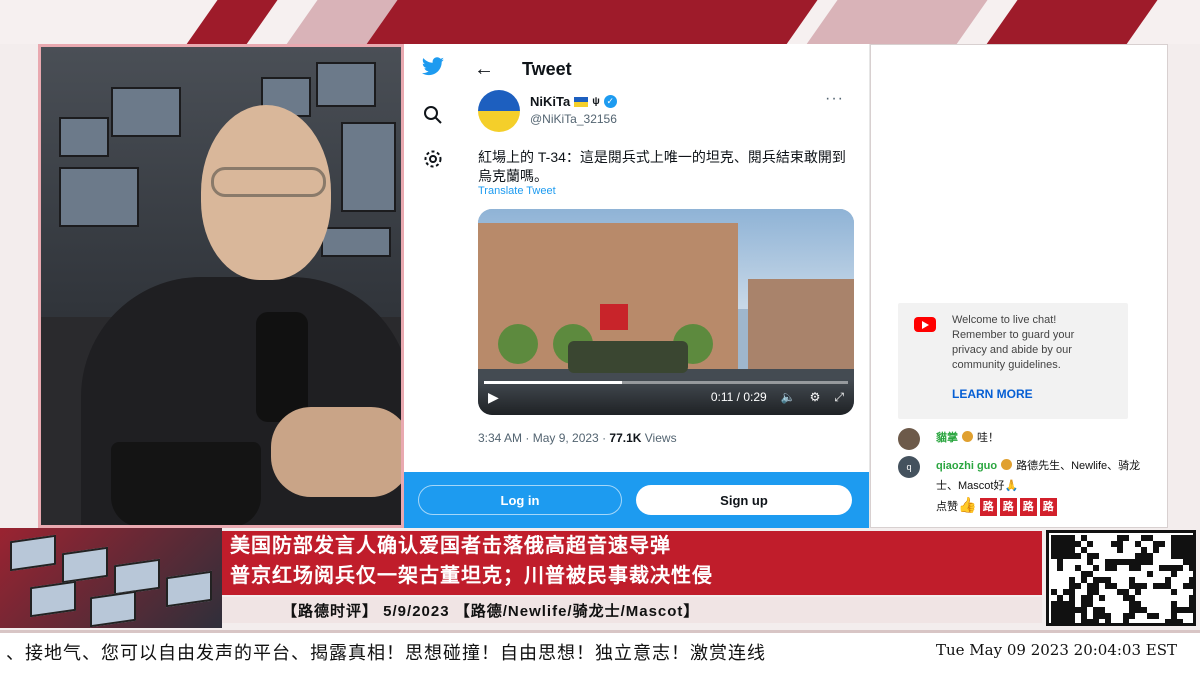 The height and width of the screenshot is (675, 1200). Describe the element at coordinates (610, 101) in the screenshot. I see `verified-icon: ✓` at that location.